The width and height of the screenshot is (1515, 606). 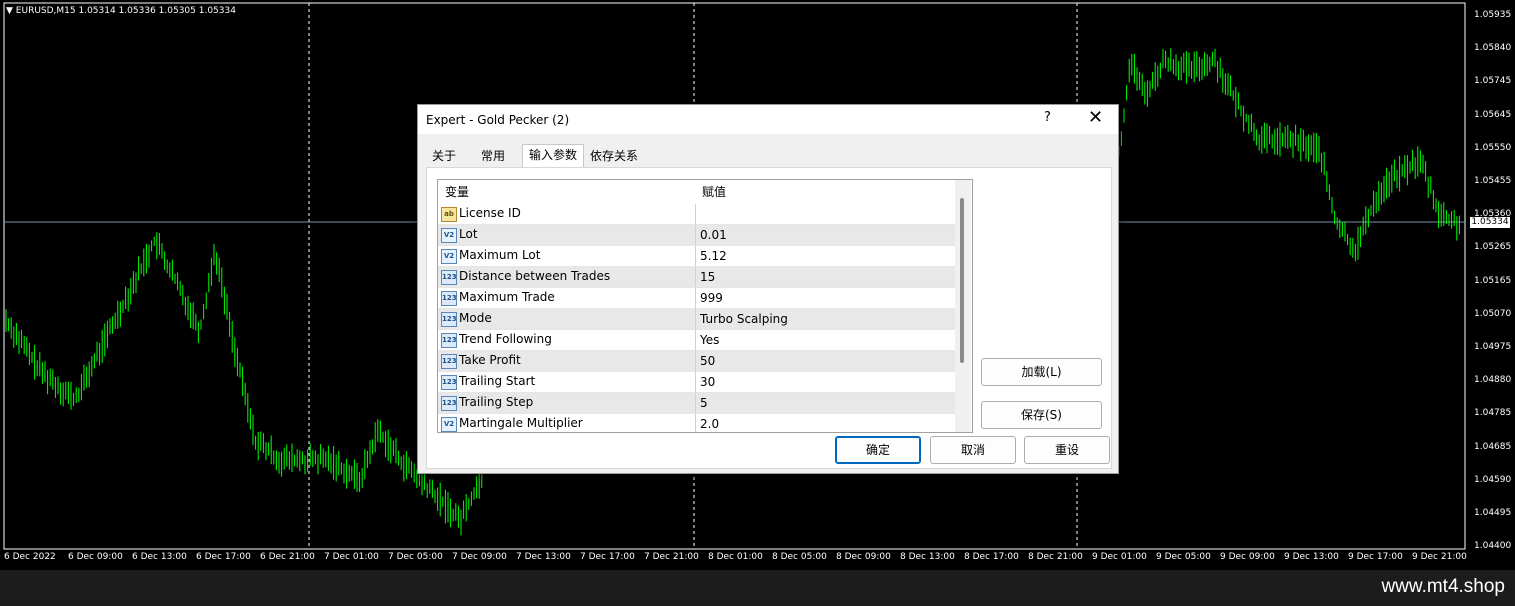 I want to click on input-row: 123 Maximum Trade 999, so click(x=697, y=298).